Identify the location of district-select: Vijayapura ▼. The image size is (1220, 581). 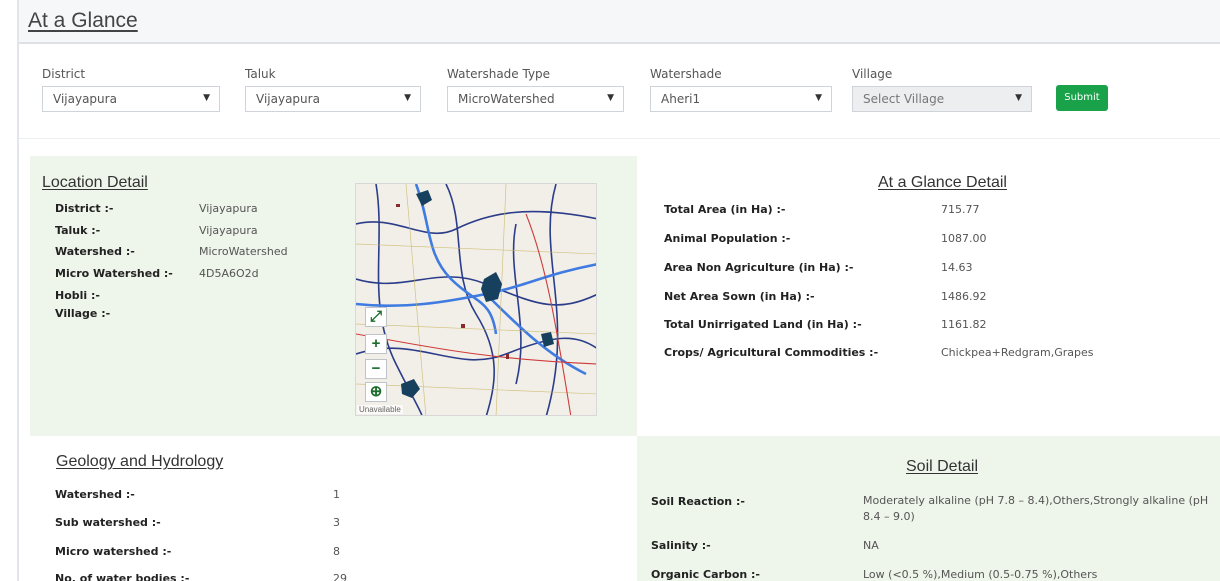
(131, 99).